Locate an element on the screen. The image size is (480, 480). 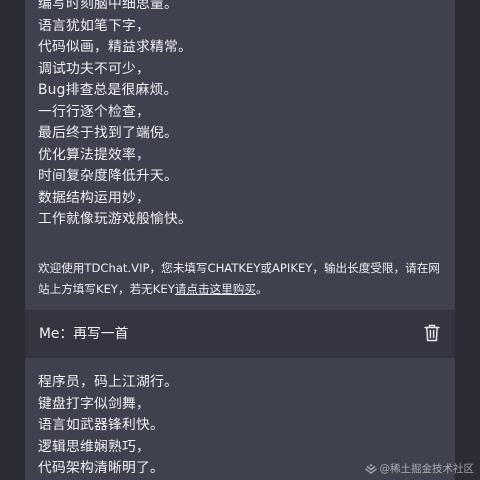
watermark: @稀土掘金技术社区 is located at coordinates (419, 468).